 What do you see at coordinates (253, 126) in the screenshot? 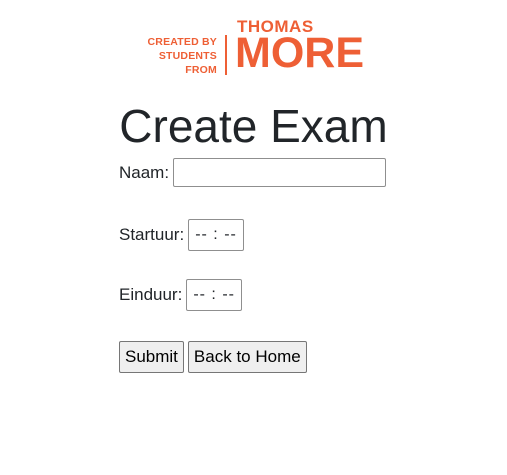
I see `page-title: Create Exam` at bounding box center [253, 126].